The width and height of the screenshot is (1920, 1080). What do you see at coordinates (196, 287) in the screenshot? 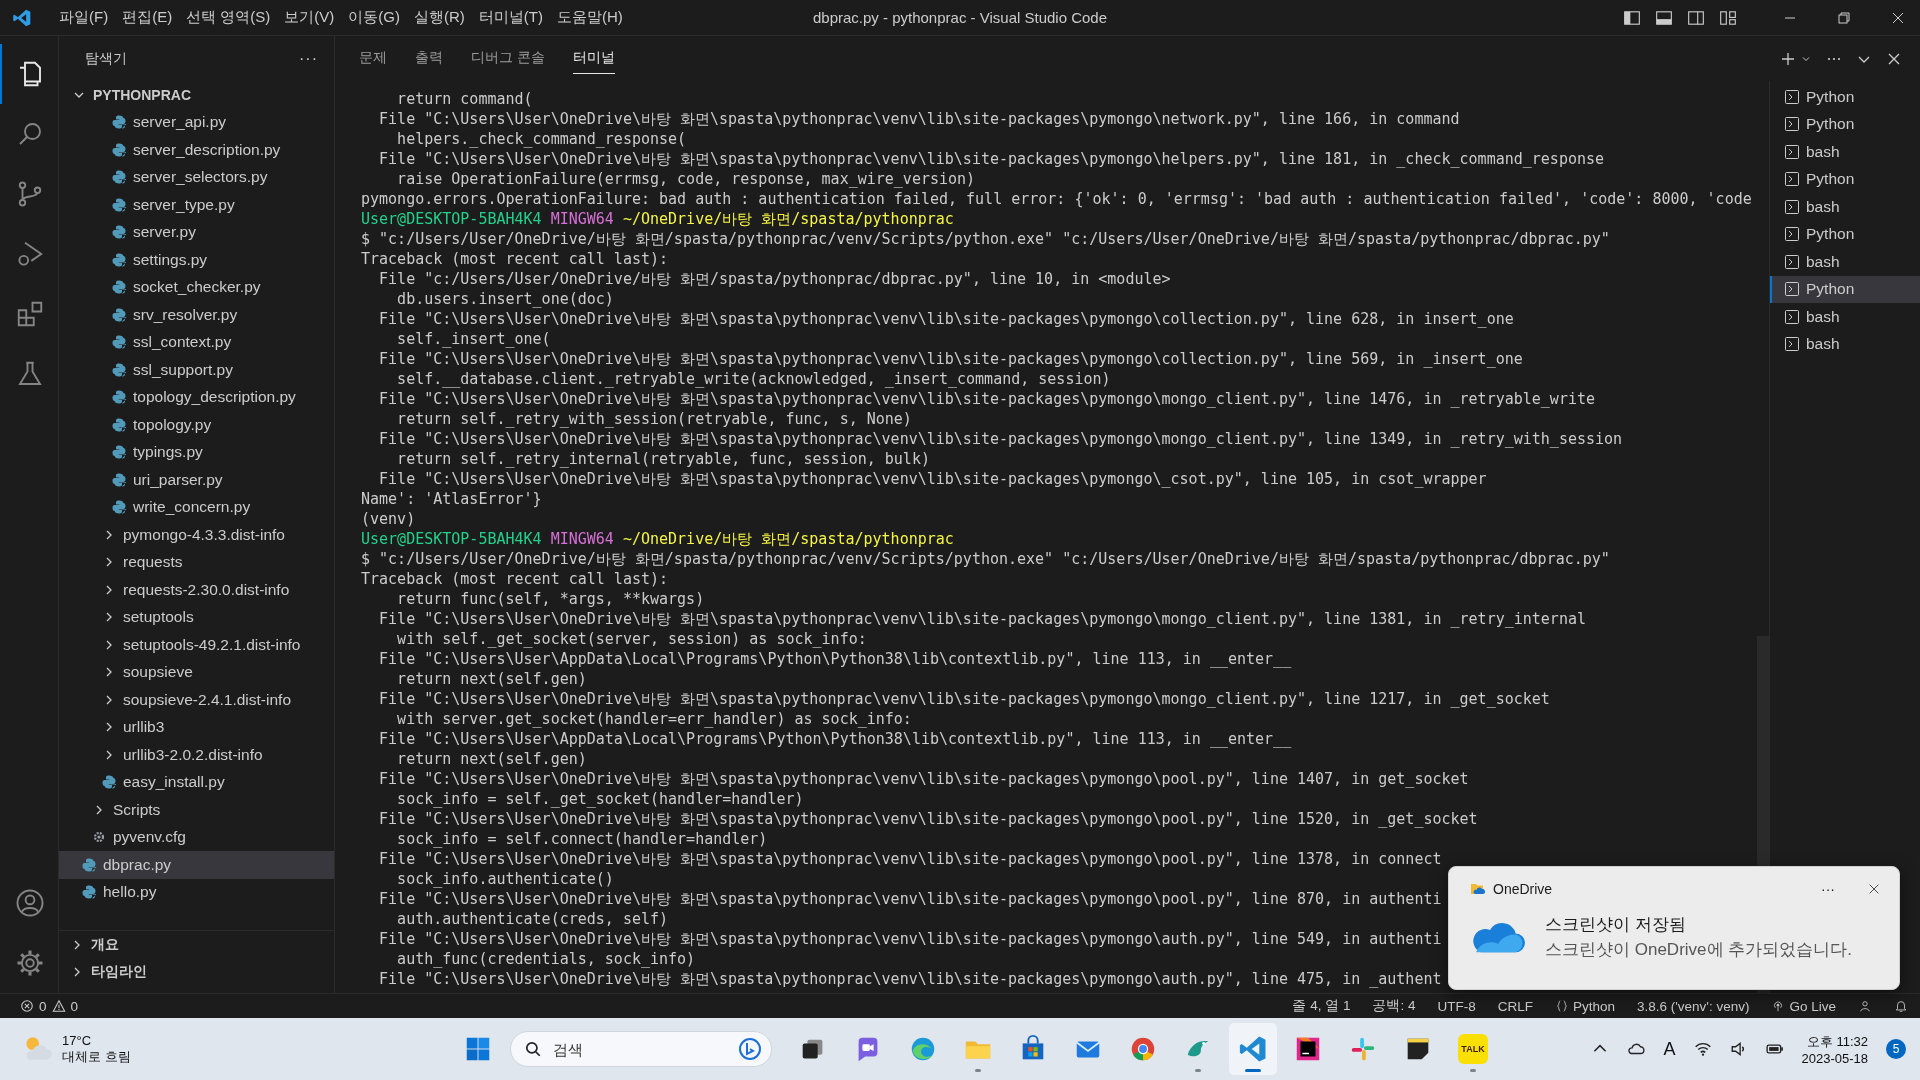
I see `tree-item: socket_checker.py` at bounding box center [196, 287].